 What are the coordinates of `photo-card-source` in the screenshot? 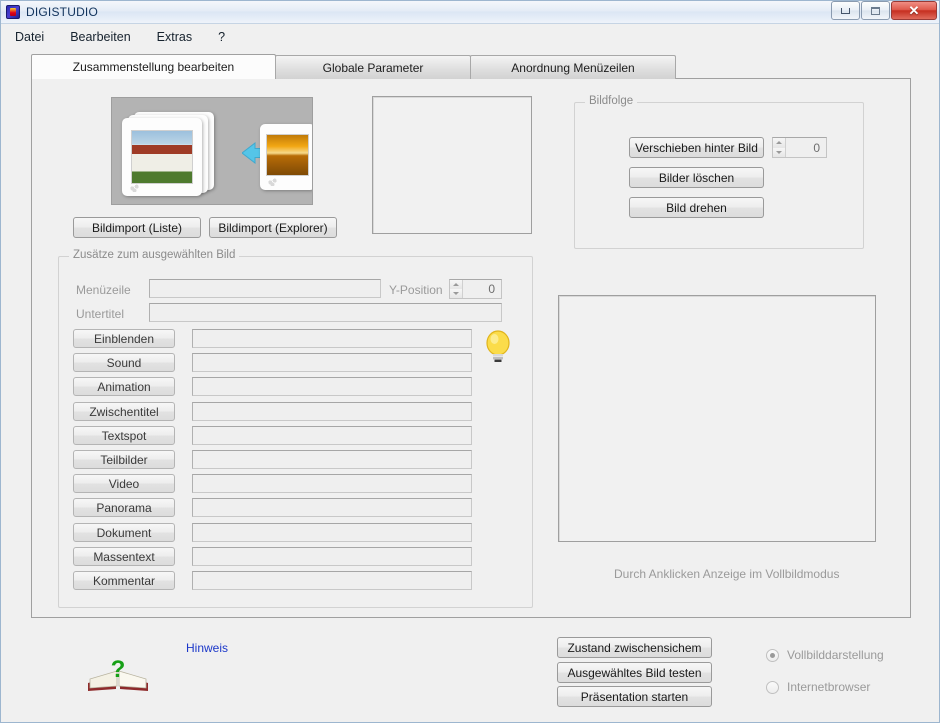 It's located at (286, 157).